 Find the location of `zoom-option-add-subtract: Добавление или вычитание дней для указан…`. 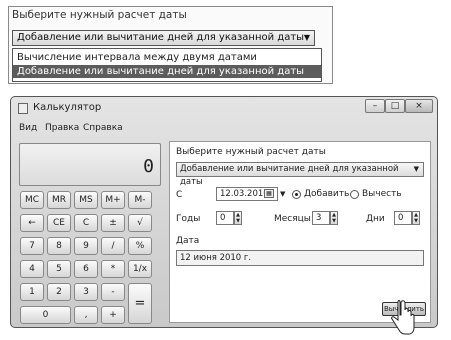

zoom-option-add-subtract: Добавление или вычитание дней для указан… is located at coordinates (167, 71).